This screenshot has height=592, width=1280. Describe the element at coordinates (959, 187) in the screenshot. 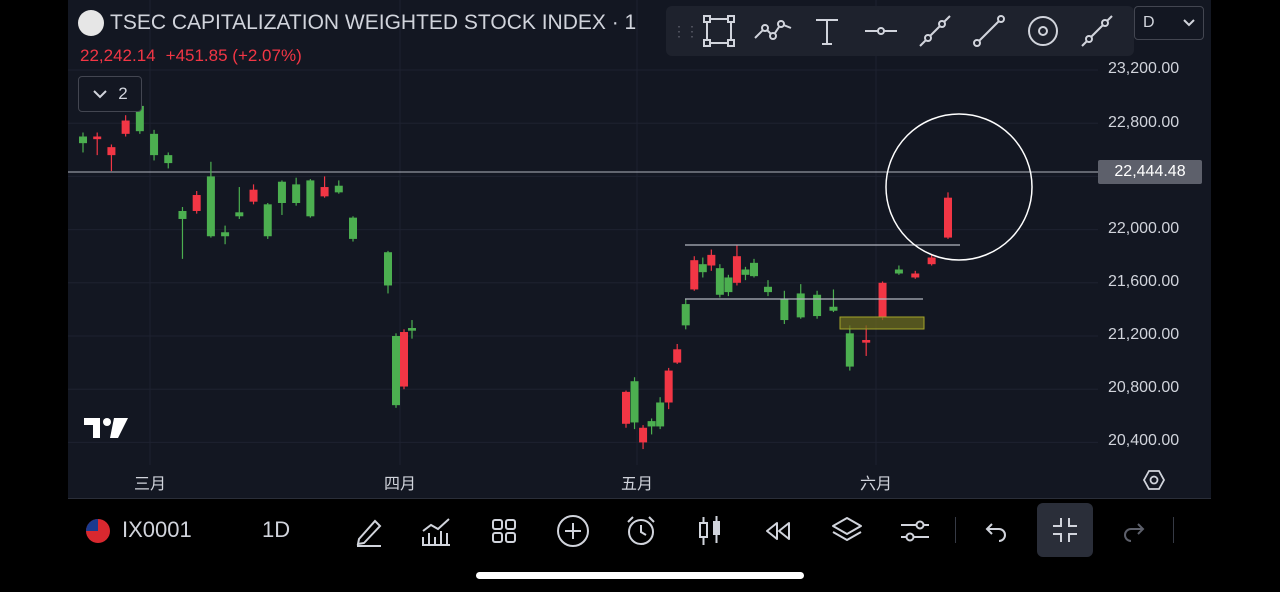

I see `circle-drawing` at that location.